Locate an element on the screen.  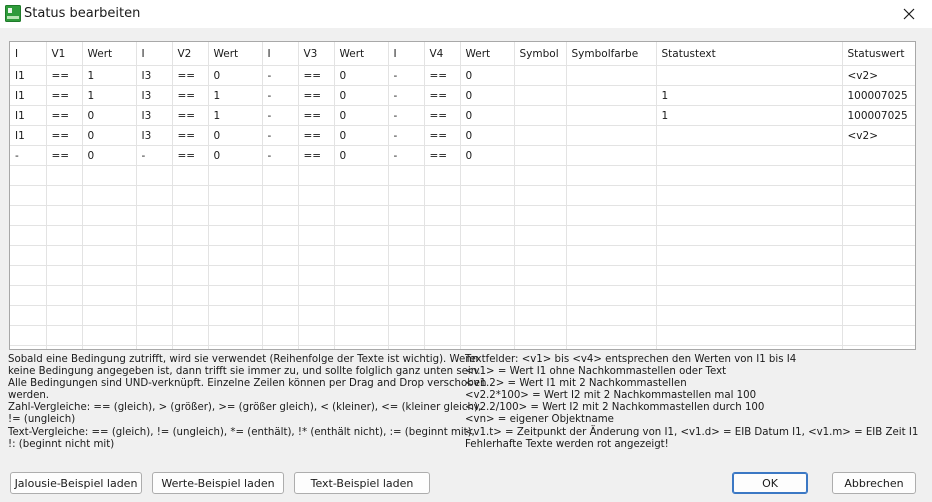
table-cell: I3 is located at coordinates (154, 75).